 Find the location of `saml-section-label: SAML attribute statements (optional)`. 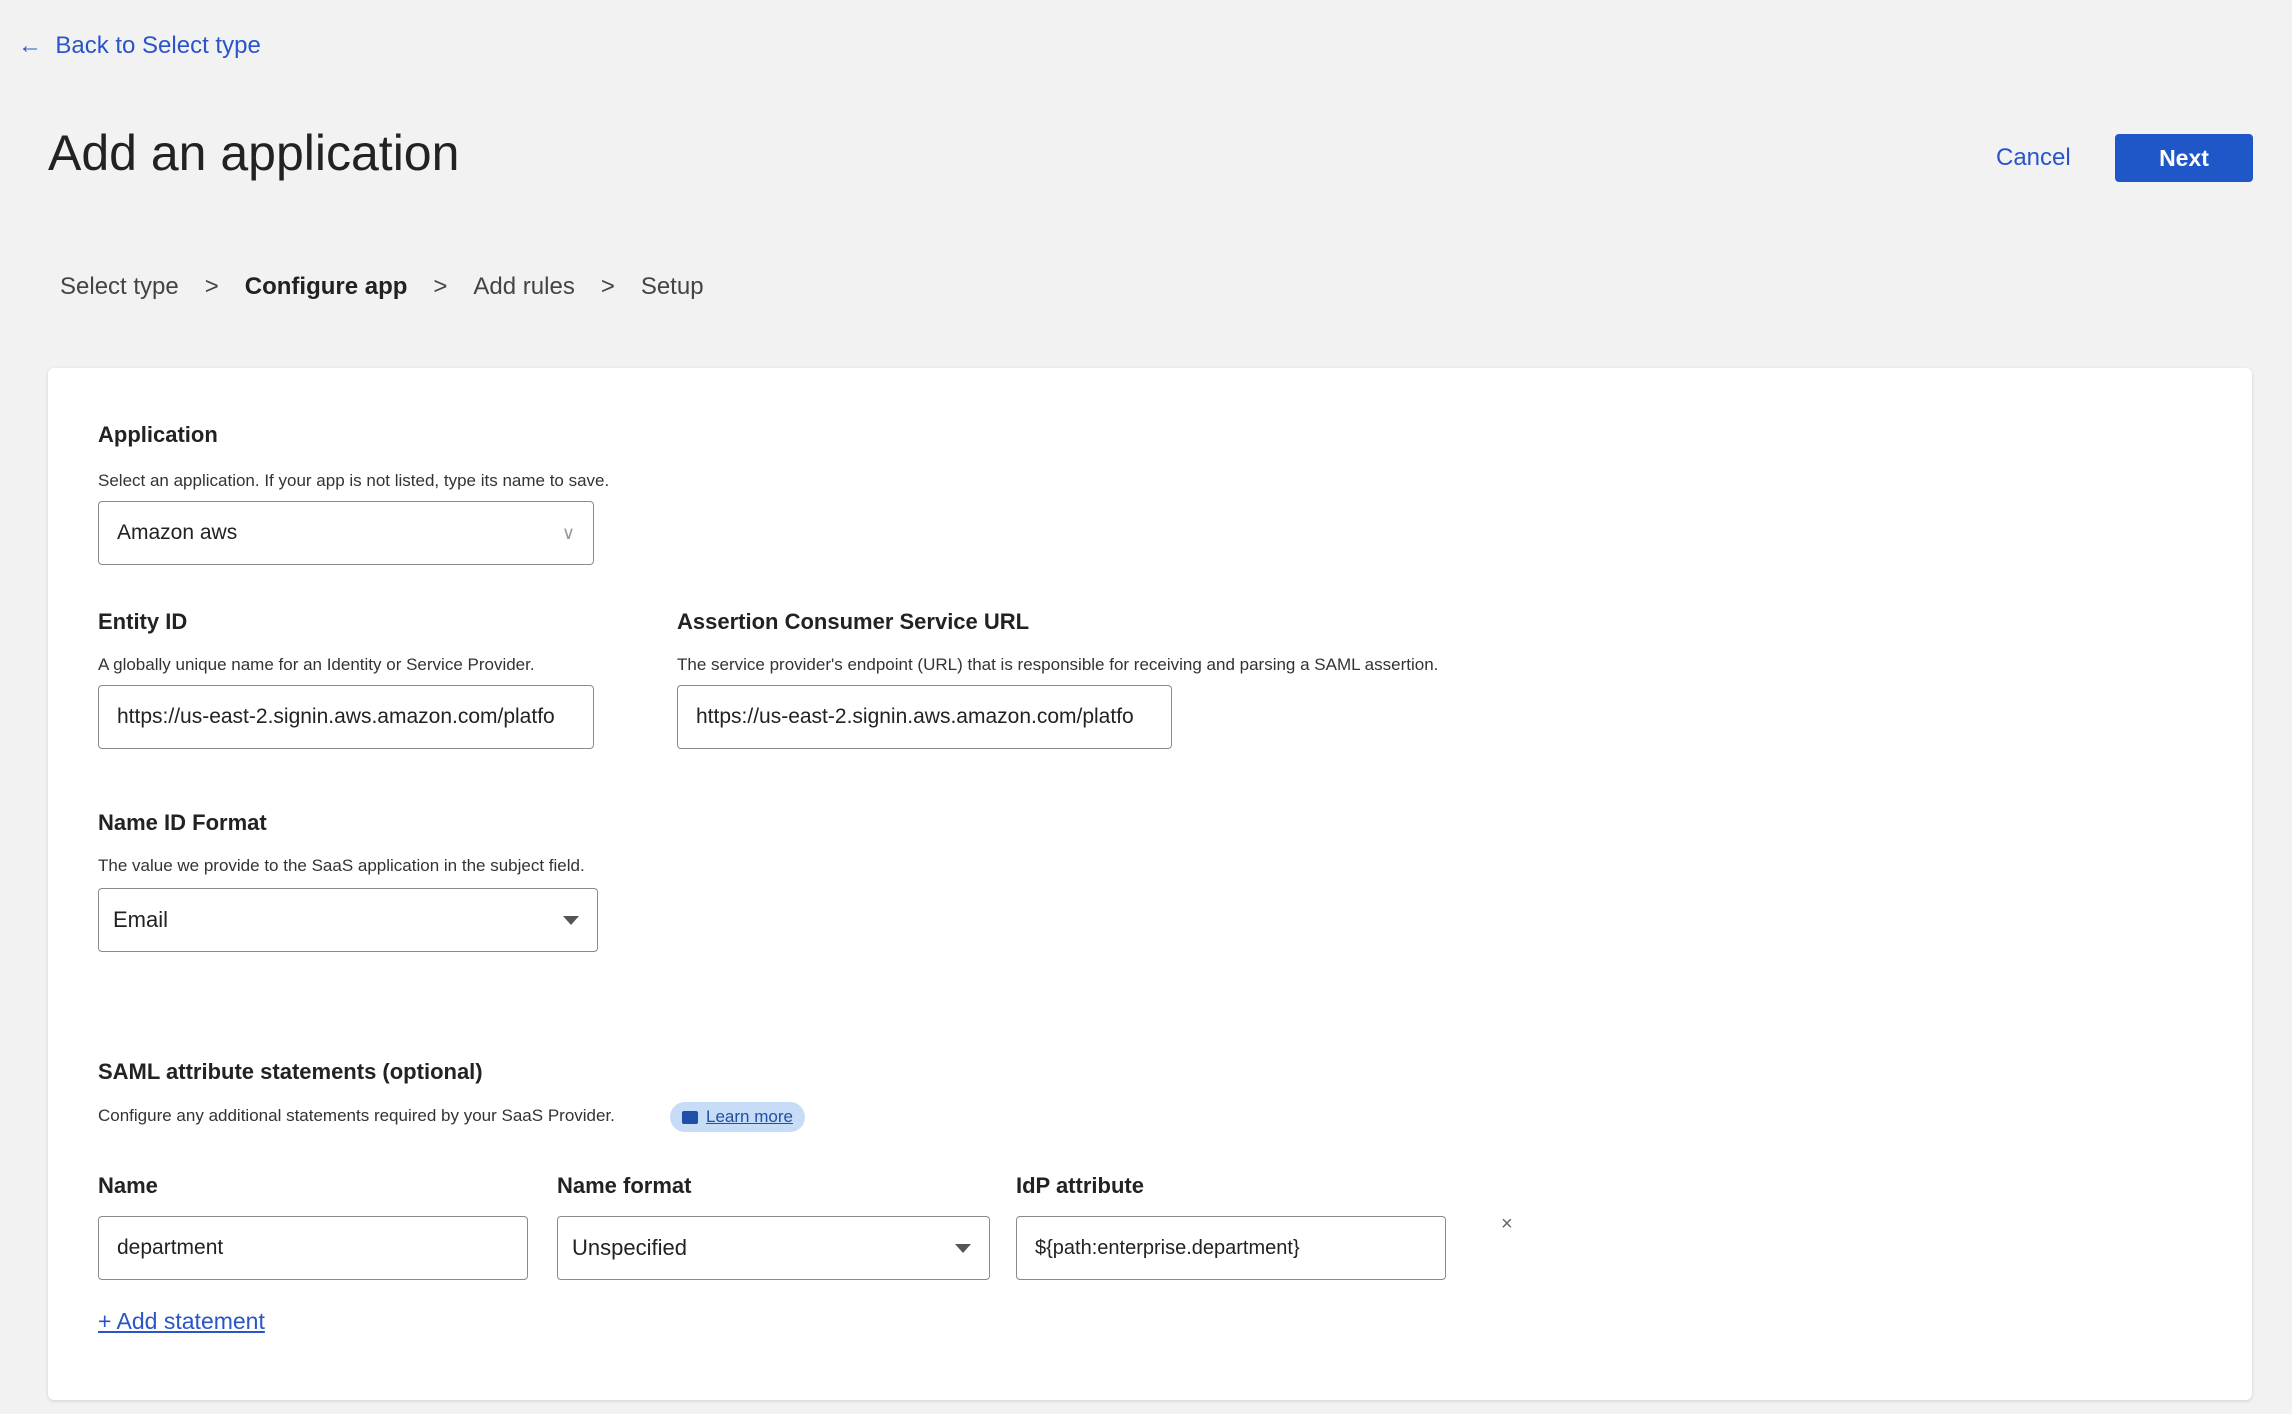

saml-section-label: SAML attribute statements (optional) is located at coordinates (290, 1071).